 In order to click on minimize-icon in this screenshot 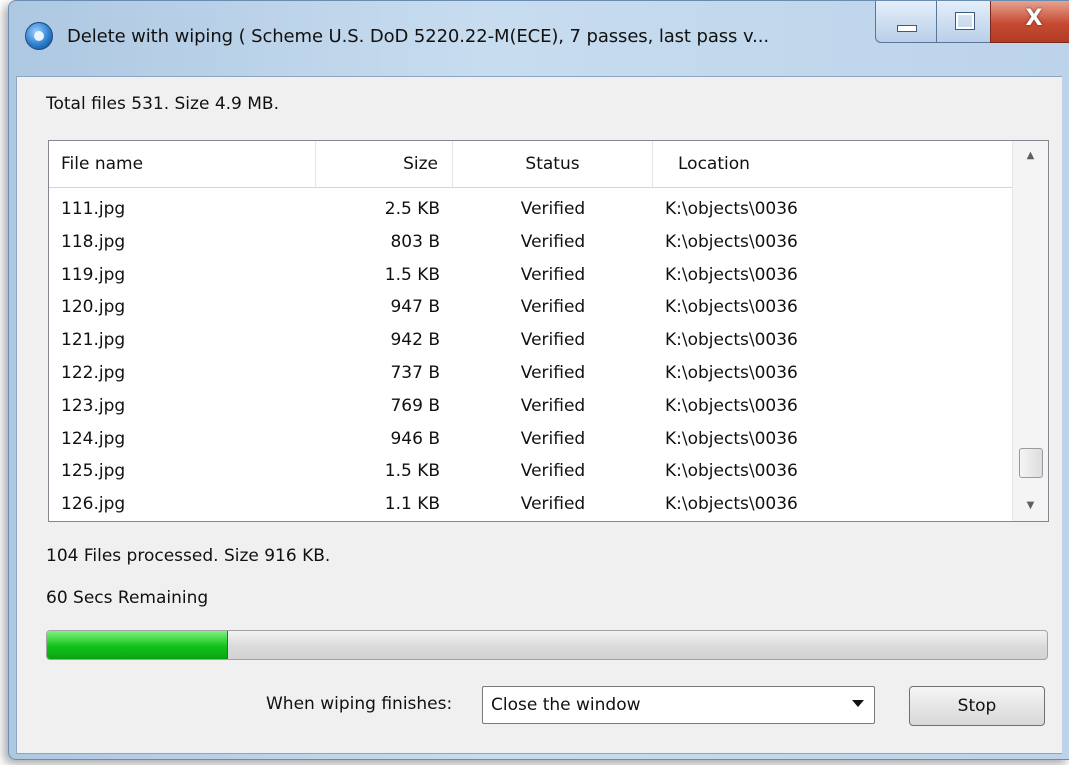, I will do `click(907, 28)`.